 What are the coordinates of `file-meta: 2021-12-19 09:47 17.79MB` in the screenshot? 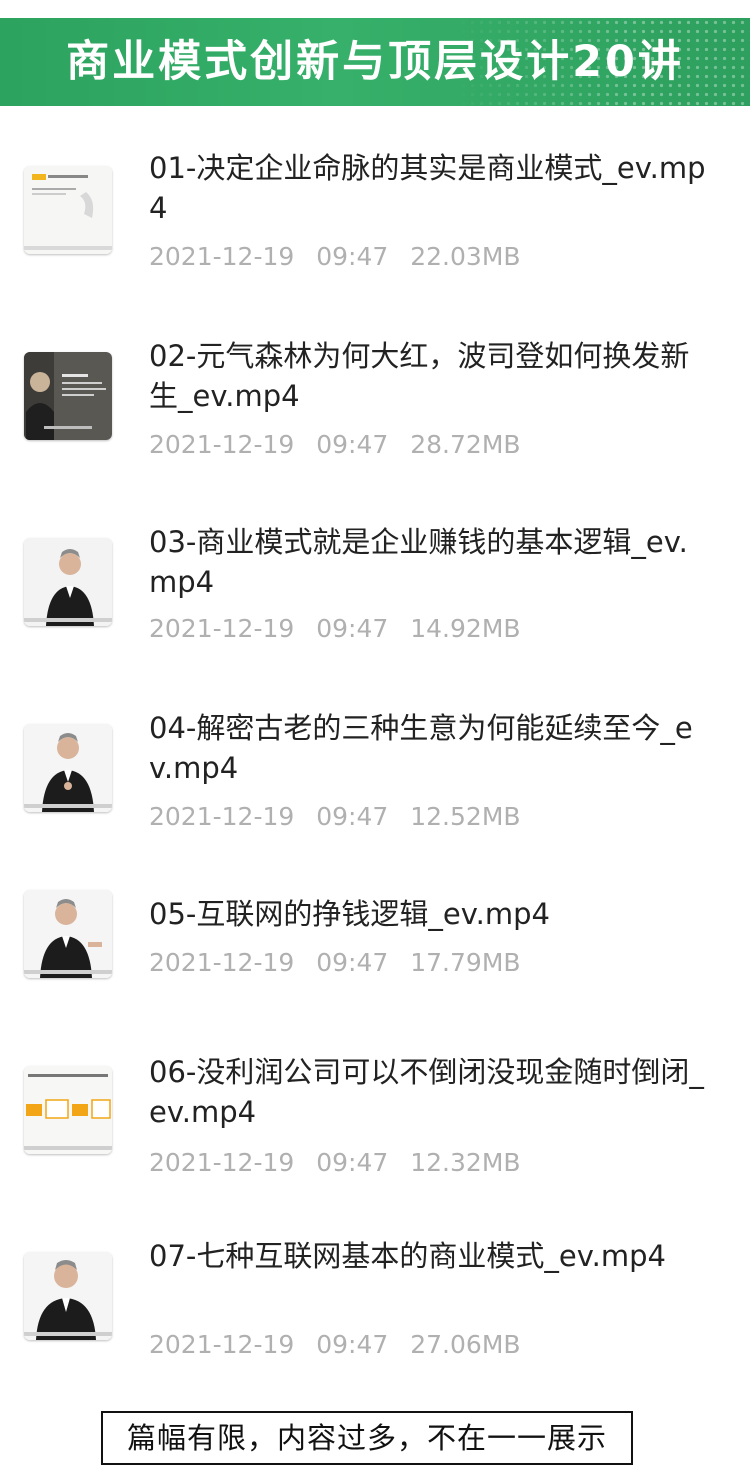 It's located at (335, 962).